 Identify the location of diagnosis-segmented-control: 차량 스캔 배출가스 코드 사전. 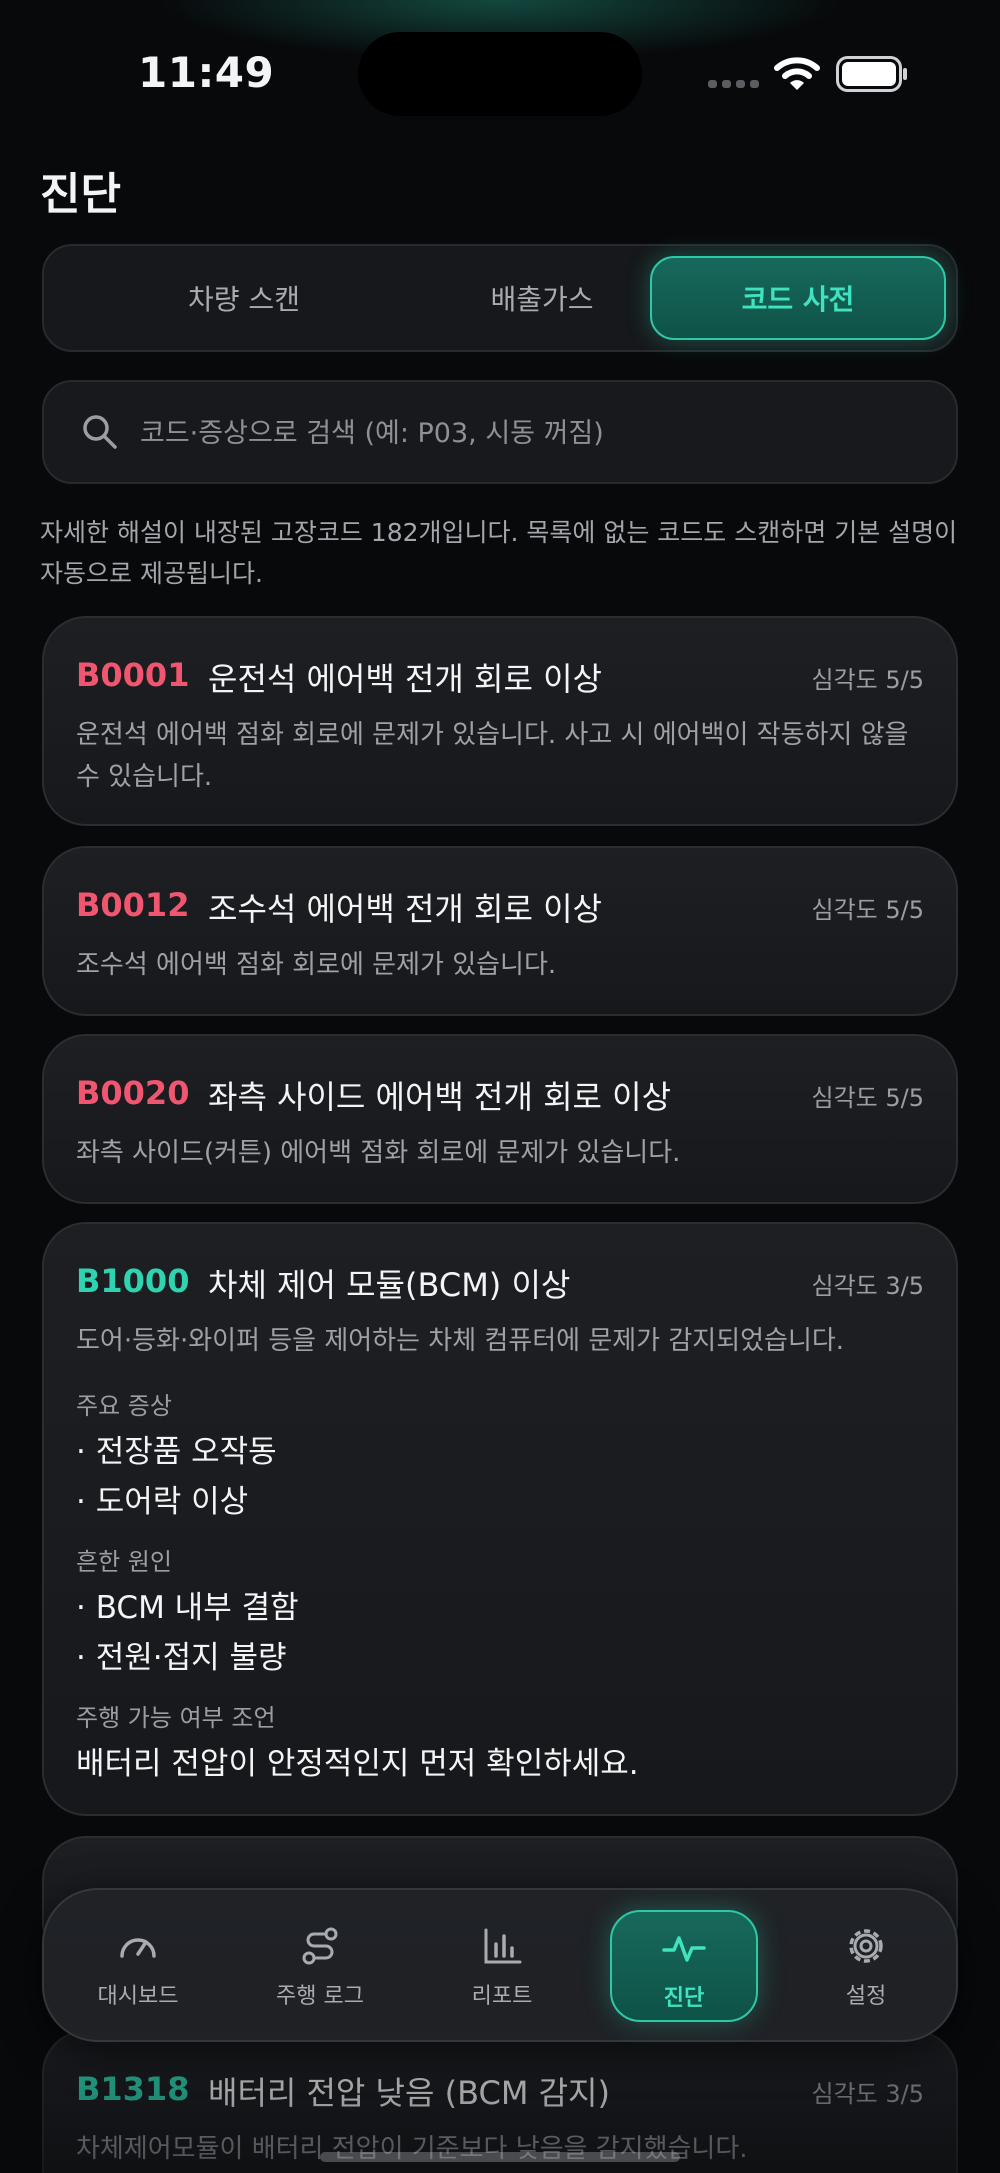
(500, 298).